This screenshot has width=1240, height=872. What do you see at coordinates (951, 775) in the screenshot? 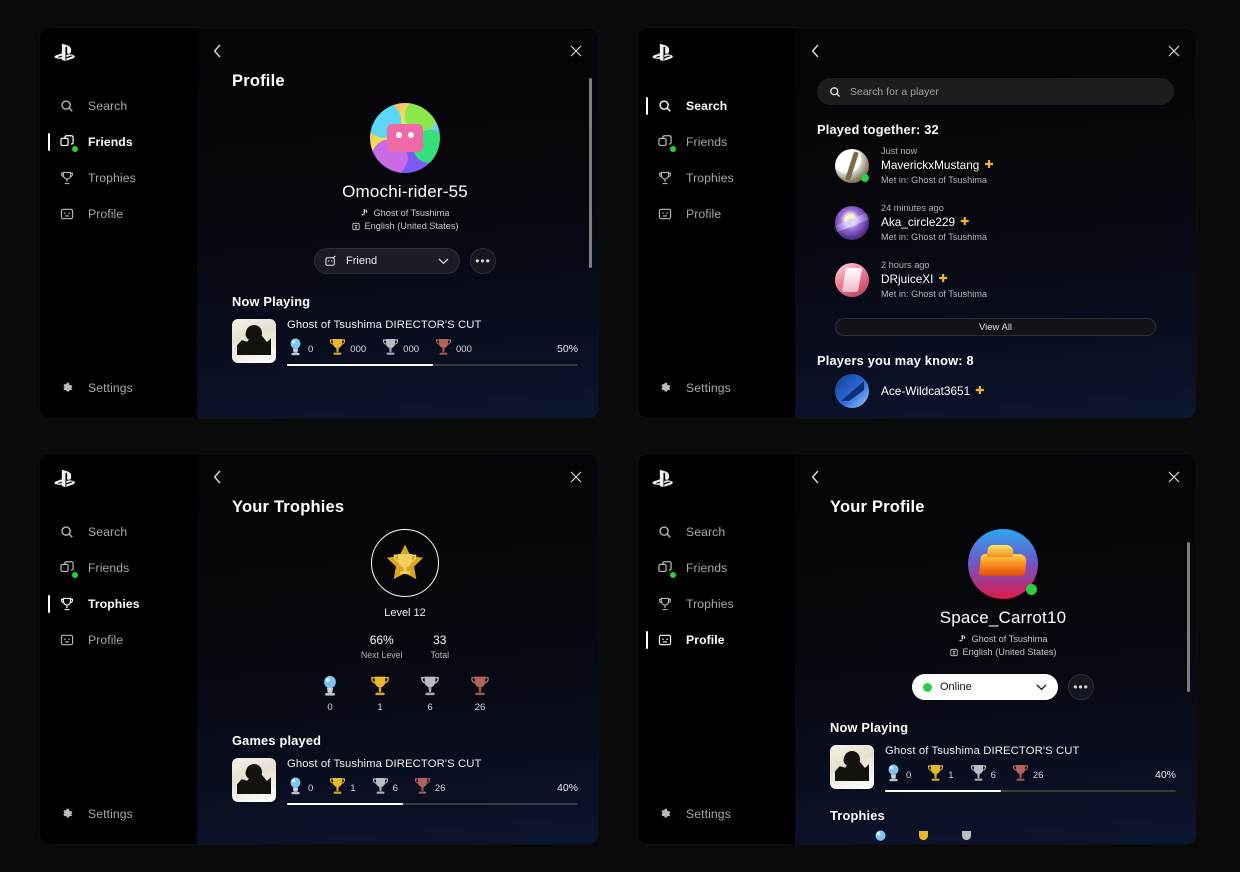
I see `gold-count: 1` at bounding box center [951, 775].